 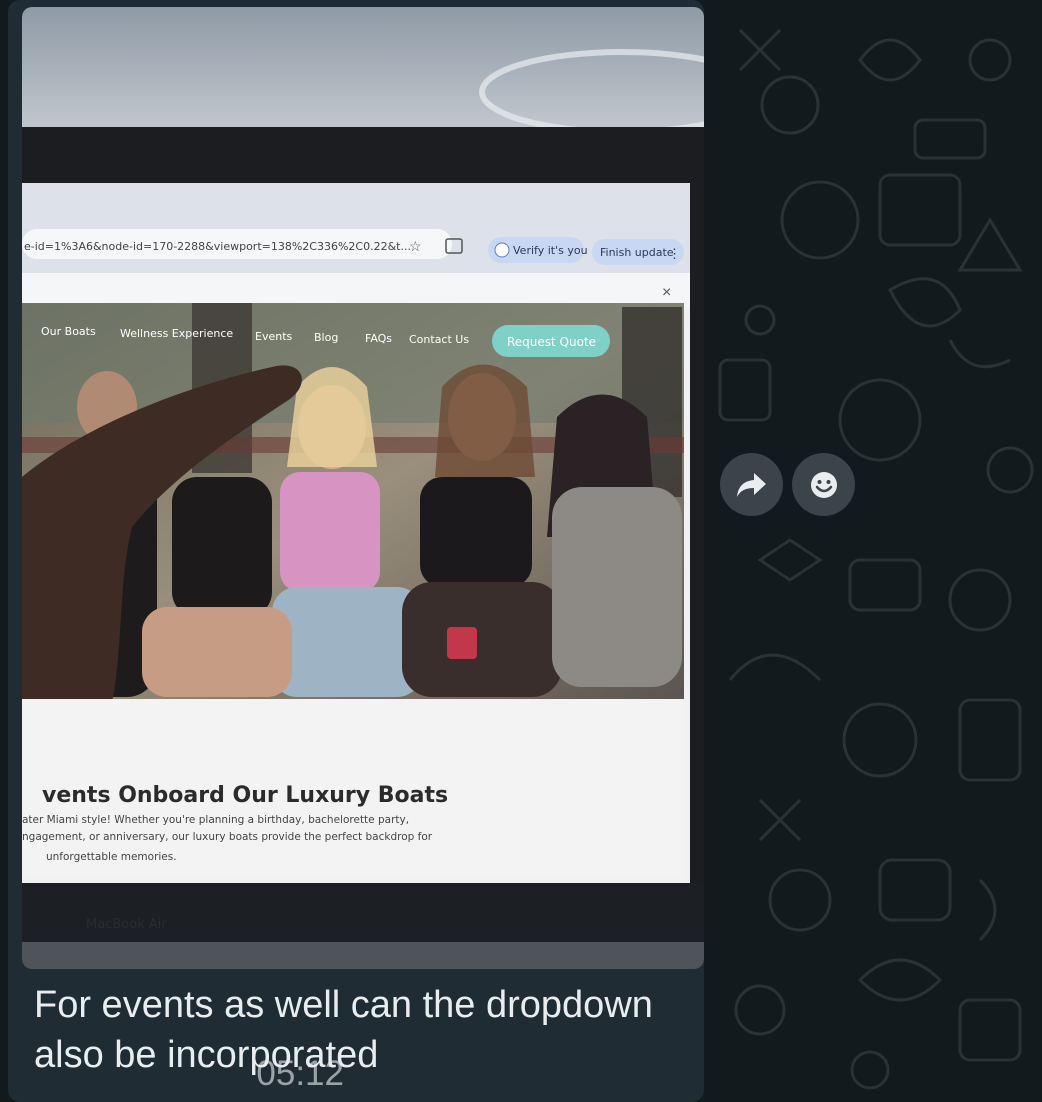 I want to click on nav-contact-us: Contact Us, so click(x=439, y=339).